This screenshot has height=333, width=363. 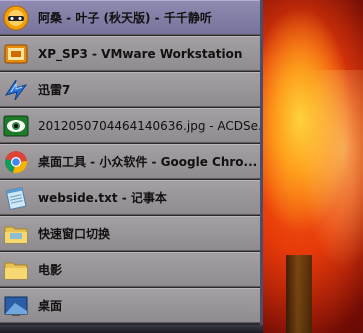 What do you see at coordinates (130, 89) in the screenshot?
I see `window-item-thunder: 迅雷7` at bounding box center [130, 89].